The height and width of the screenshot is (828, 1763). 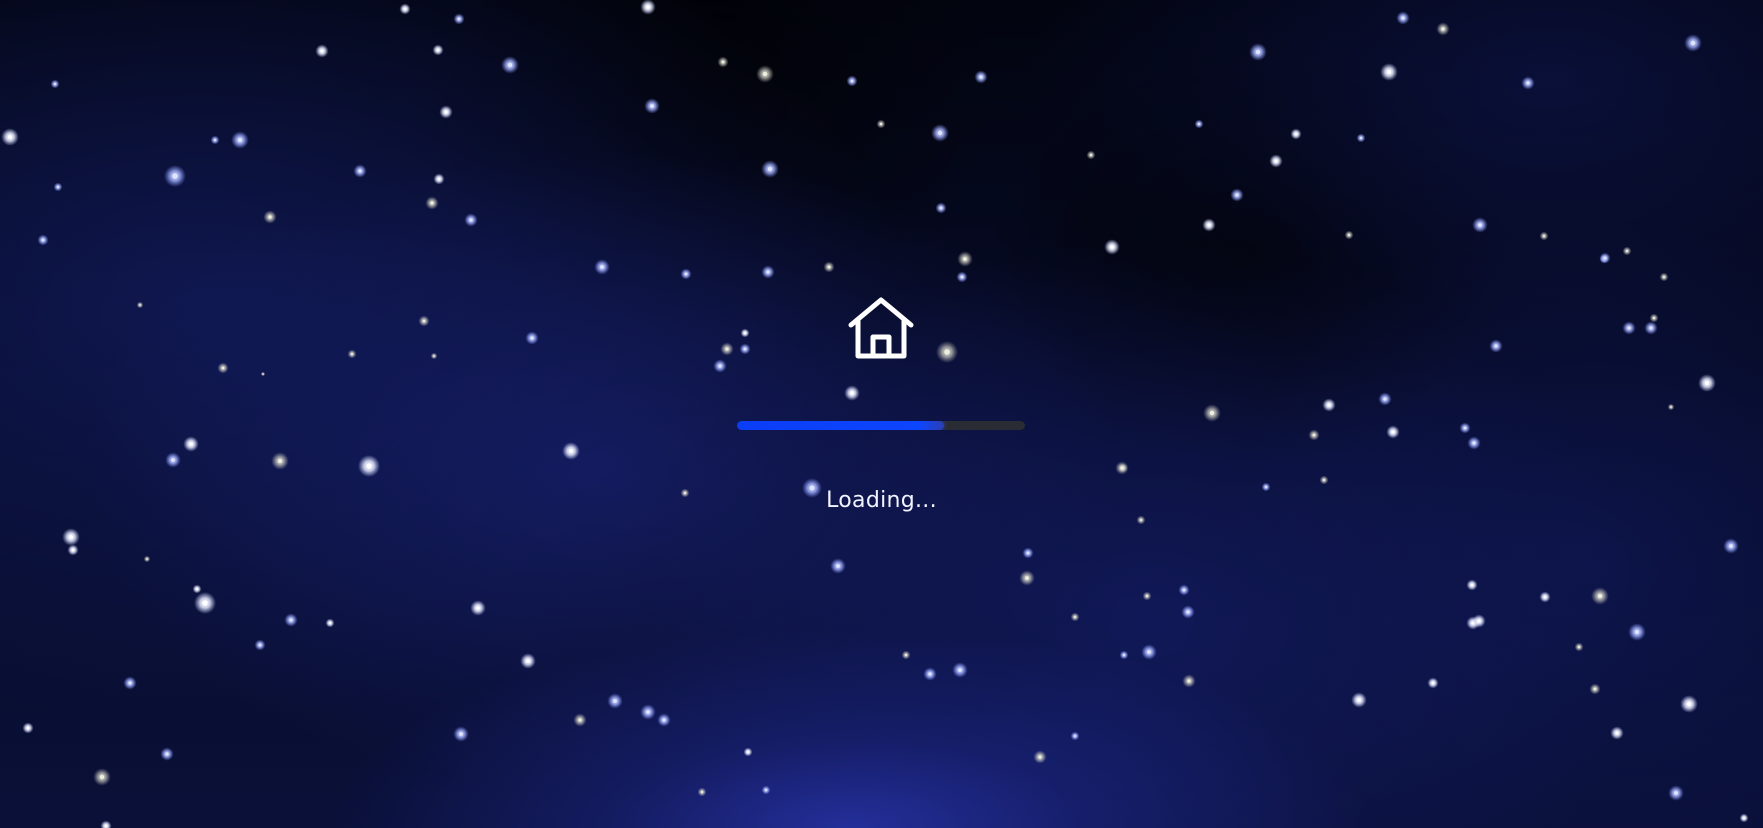 I want to click on progress-fill, so click(x=841, y=425).